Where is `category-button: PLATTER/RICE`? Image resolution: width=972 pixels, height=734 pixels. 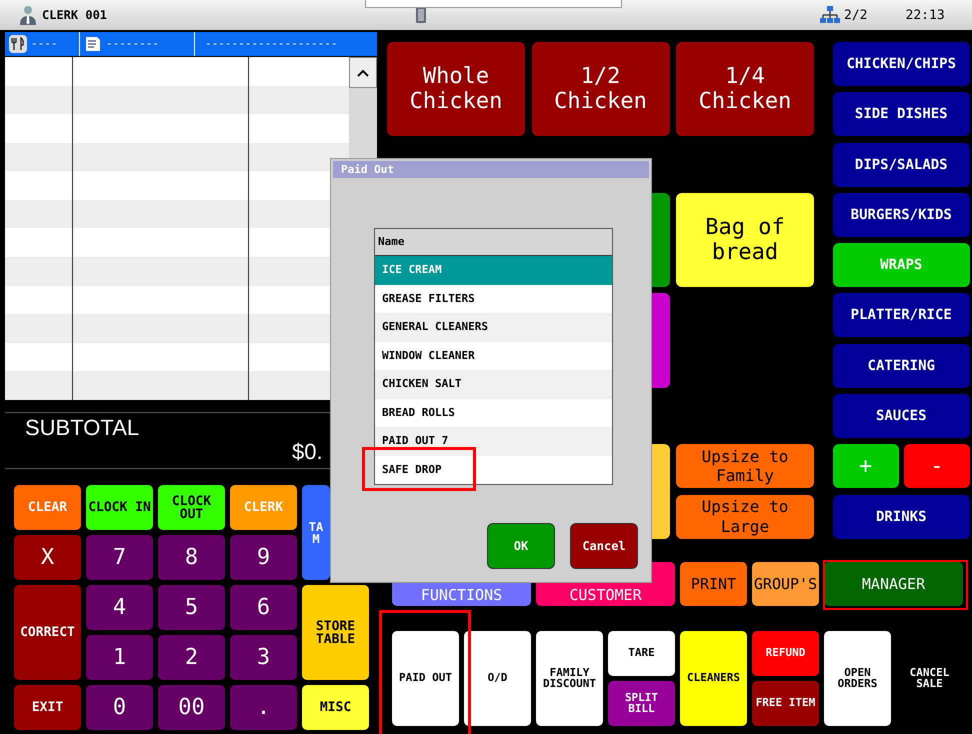
category-button: PLATTER/RICE is located at coordinates (901, 315).